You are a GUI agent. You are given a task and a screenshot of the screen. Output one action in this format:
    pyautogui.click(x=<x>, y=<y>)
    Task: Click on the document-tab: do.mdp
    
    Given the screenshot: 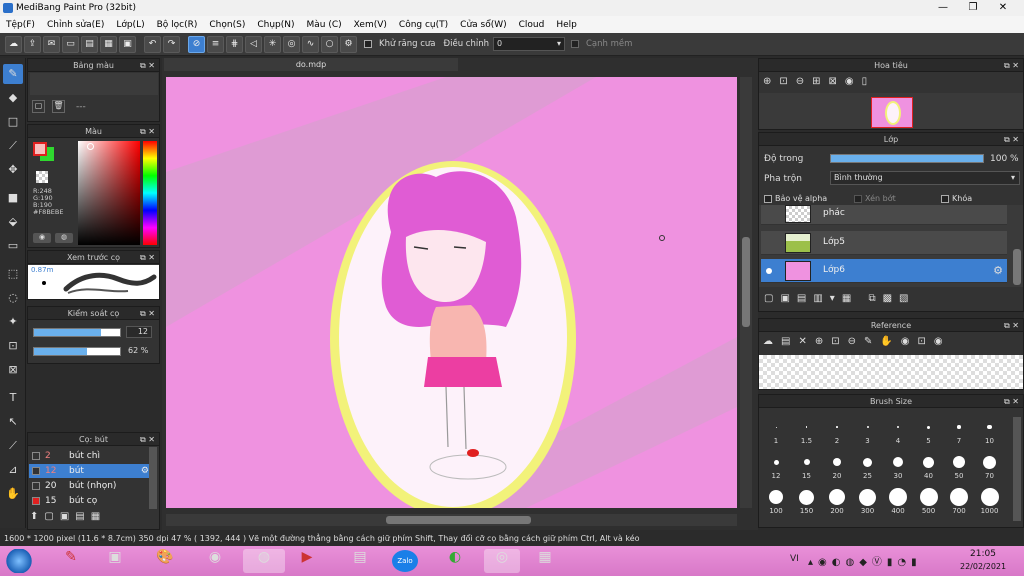 What is the action you would take?
    pyautogui.click(x=311, y=64)
    